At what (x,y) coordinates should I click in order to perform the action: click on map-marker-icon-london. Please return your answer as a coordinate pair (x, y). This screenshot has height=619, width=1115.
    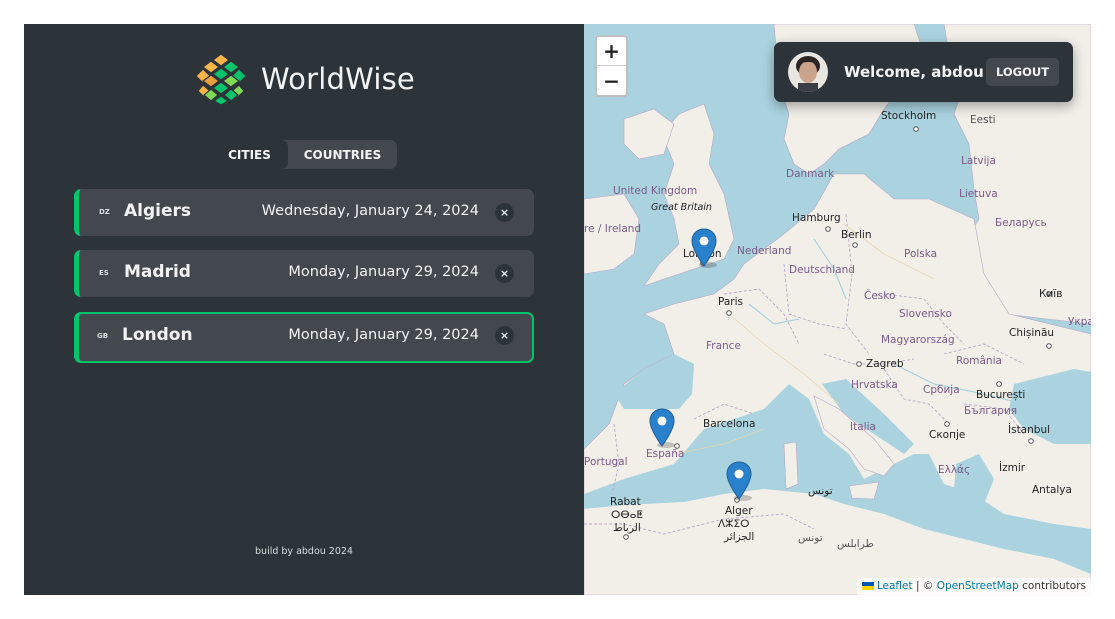
    Looking at the image, I should click on (704, 248).